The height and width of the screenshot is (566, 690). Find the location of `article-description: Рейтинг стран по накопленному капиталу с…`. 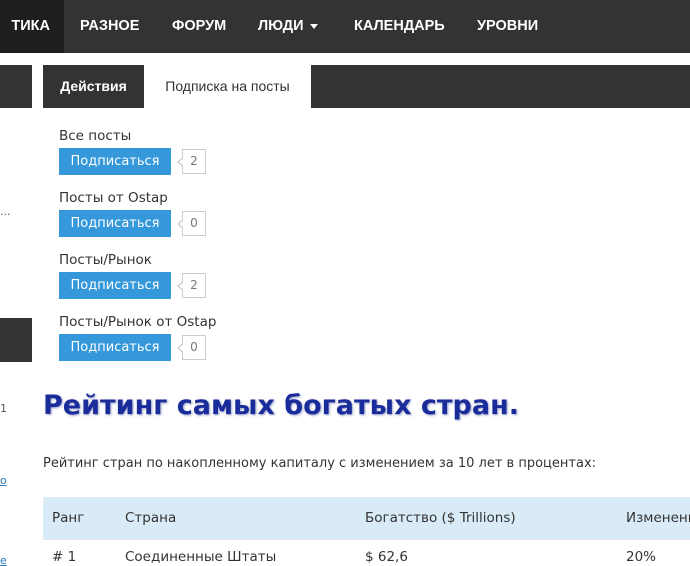

article-description: Рейтинг стран по накопленному капиталу с… is located at coordinates (320, 463).